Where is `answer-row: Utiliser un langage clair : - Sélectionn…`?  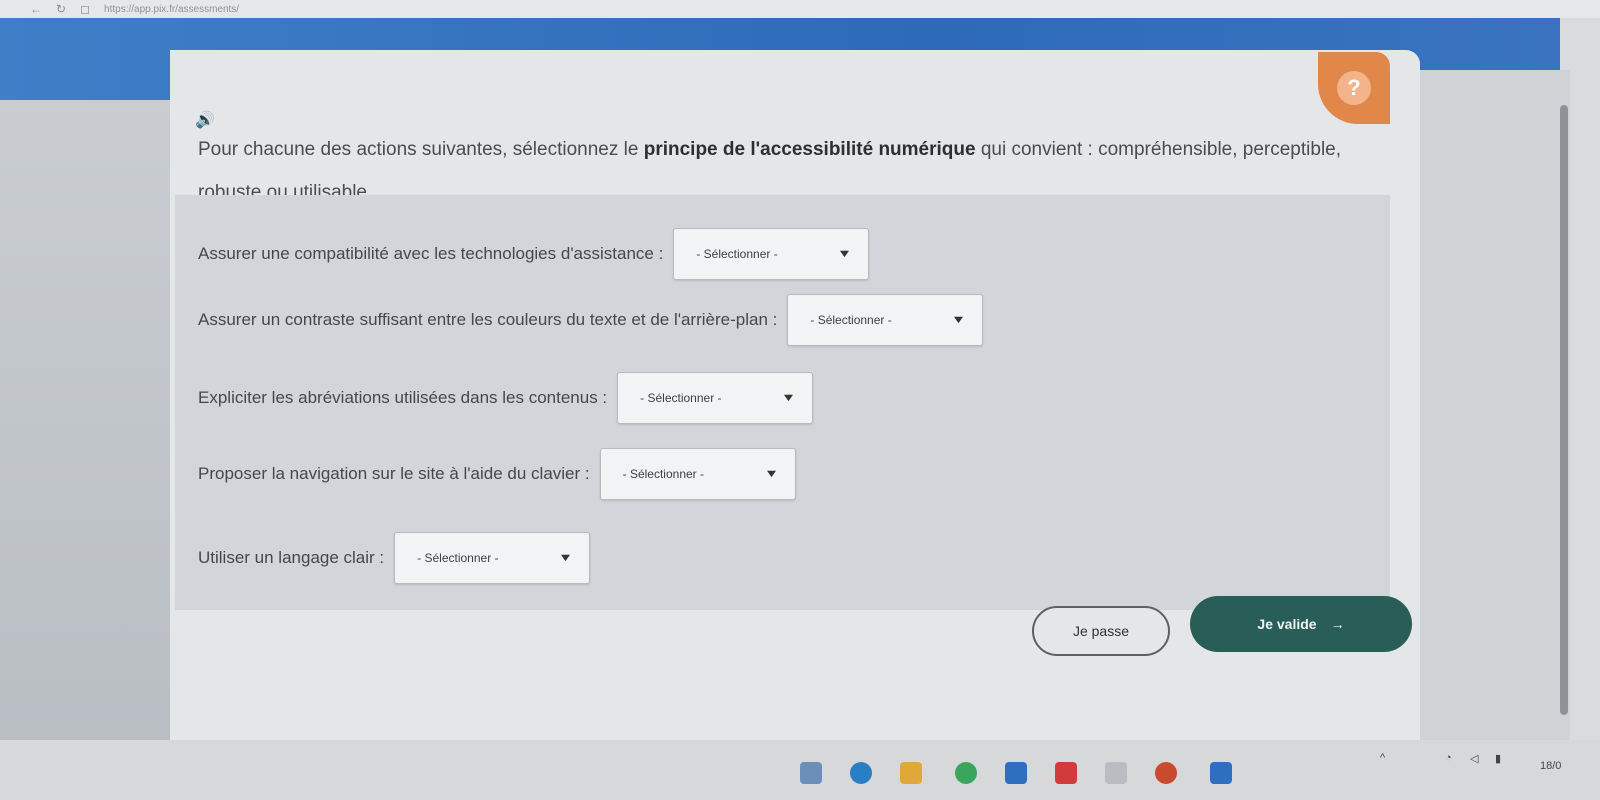
answer-row: Utiliser un langage clair : - Sélectionn… is located at coordinates (394, 558).